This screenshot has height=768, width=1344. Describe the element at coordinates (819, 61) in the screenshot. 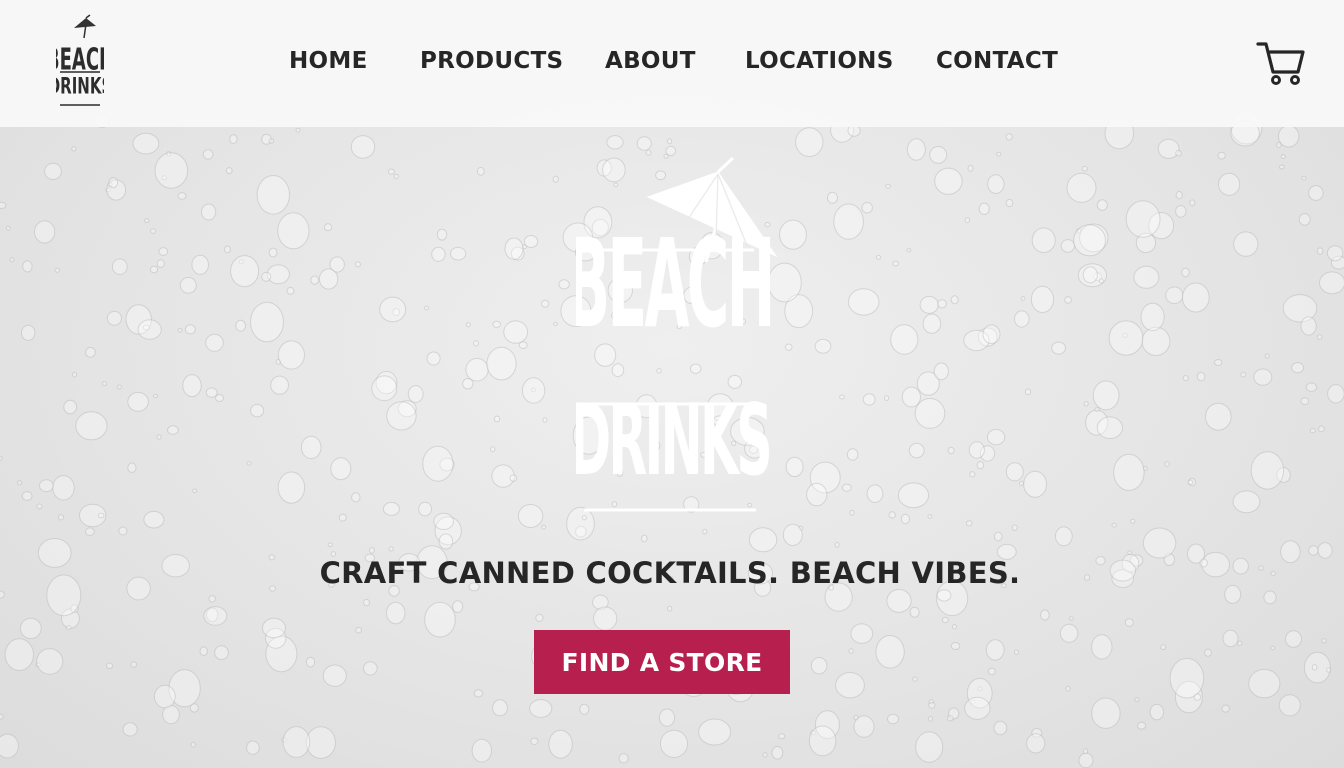

I see `nav-locations: LOCATIONS` at that location.